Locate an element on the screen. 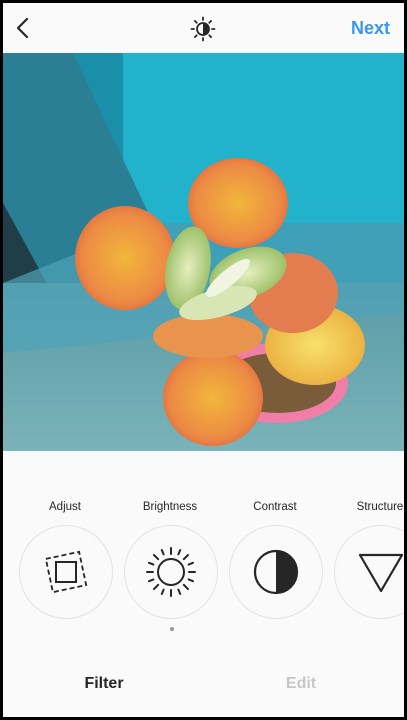  contrast-icon is located at coordinates (276, 572).